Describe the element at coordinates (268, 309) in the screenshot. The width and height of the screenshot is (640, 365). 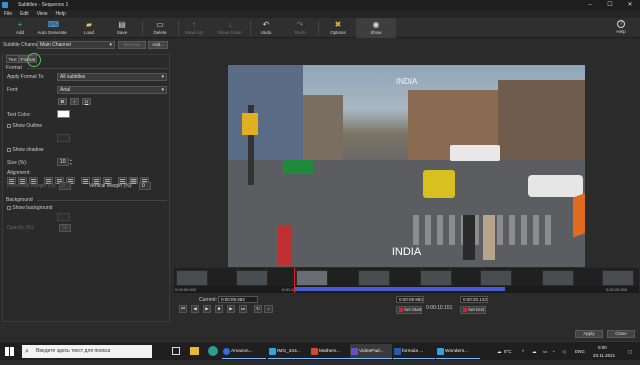
I see `speaker-icon: ♪` at that location.